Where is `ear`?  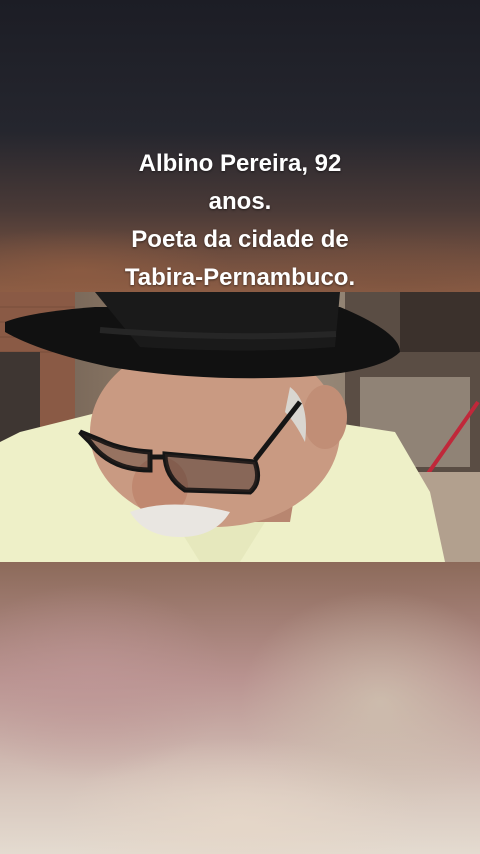
ear is located at coordinates (325, 417).